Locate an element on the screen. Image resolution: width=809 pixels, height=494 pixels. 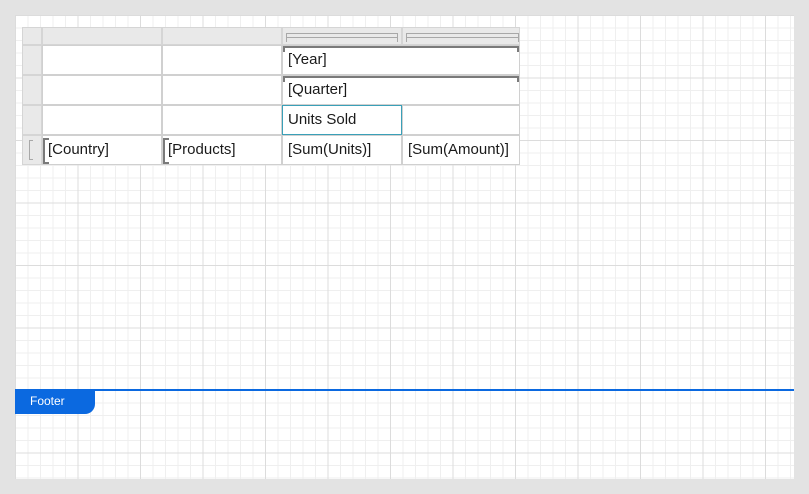
row-group-indicator is located at coordinates (31, 150).